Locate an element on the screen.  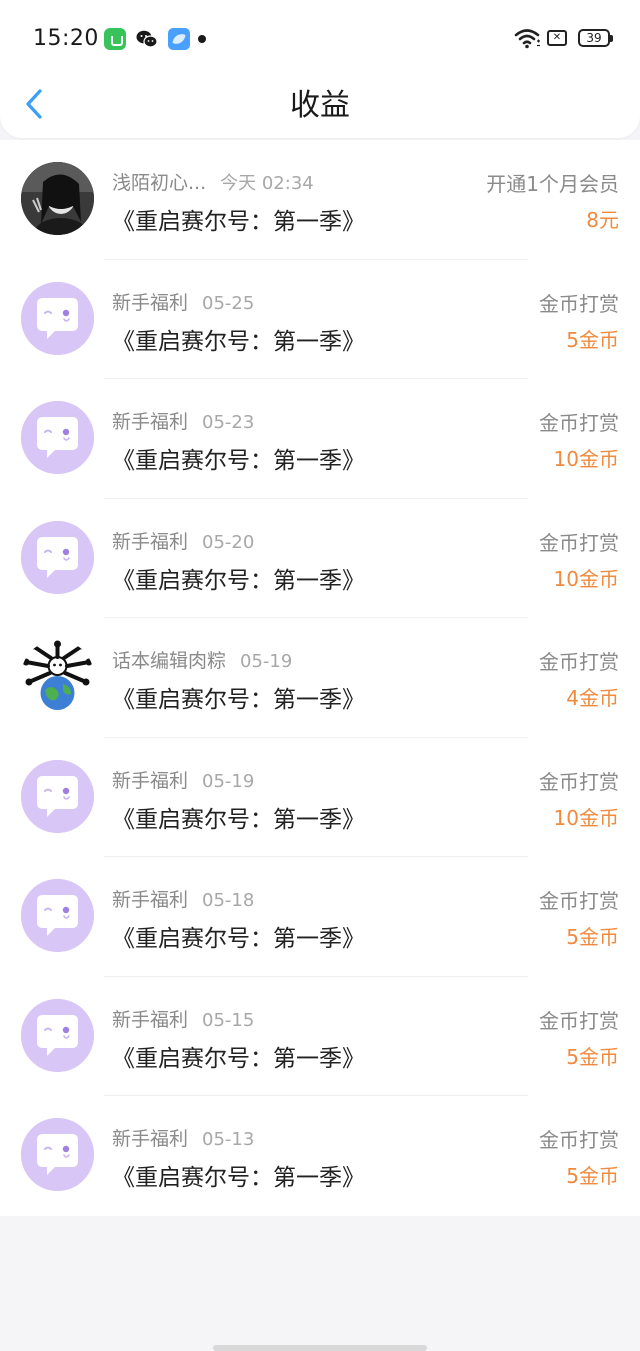
status-time: 15:20 is located at coordinates (66, 38).